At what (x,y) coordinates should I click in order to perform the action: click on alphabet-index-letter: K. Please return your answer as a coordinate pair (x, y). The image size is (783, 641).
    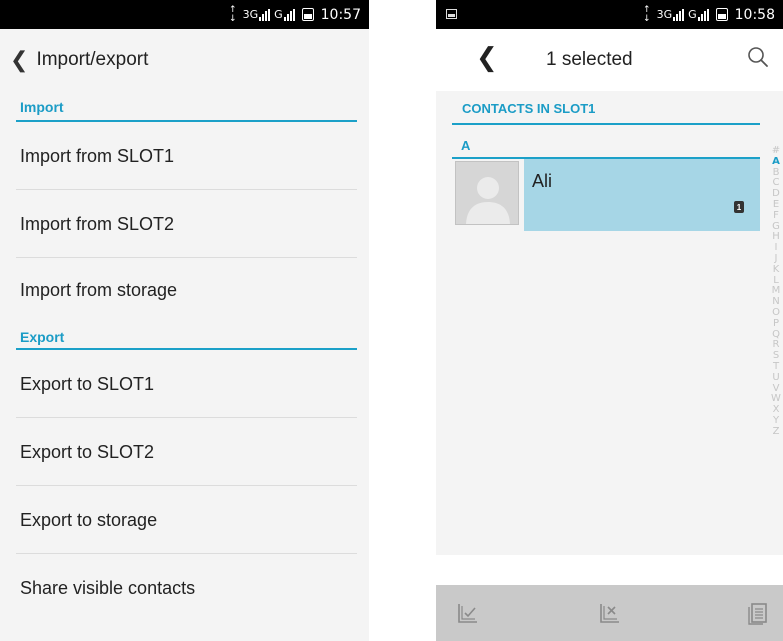
    Looking at the image, I should click on (776, 270).